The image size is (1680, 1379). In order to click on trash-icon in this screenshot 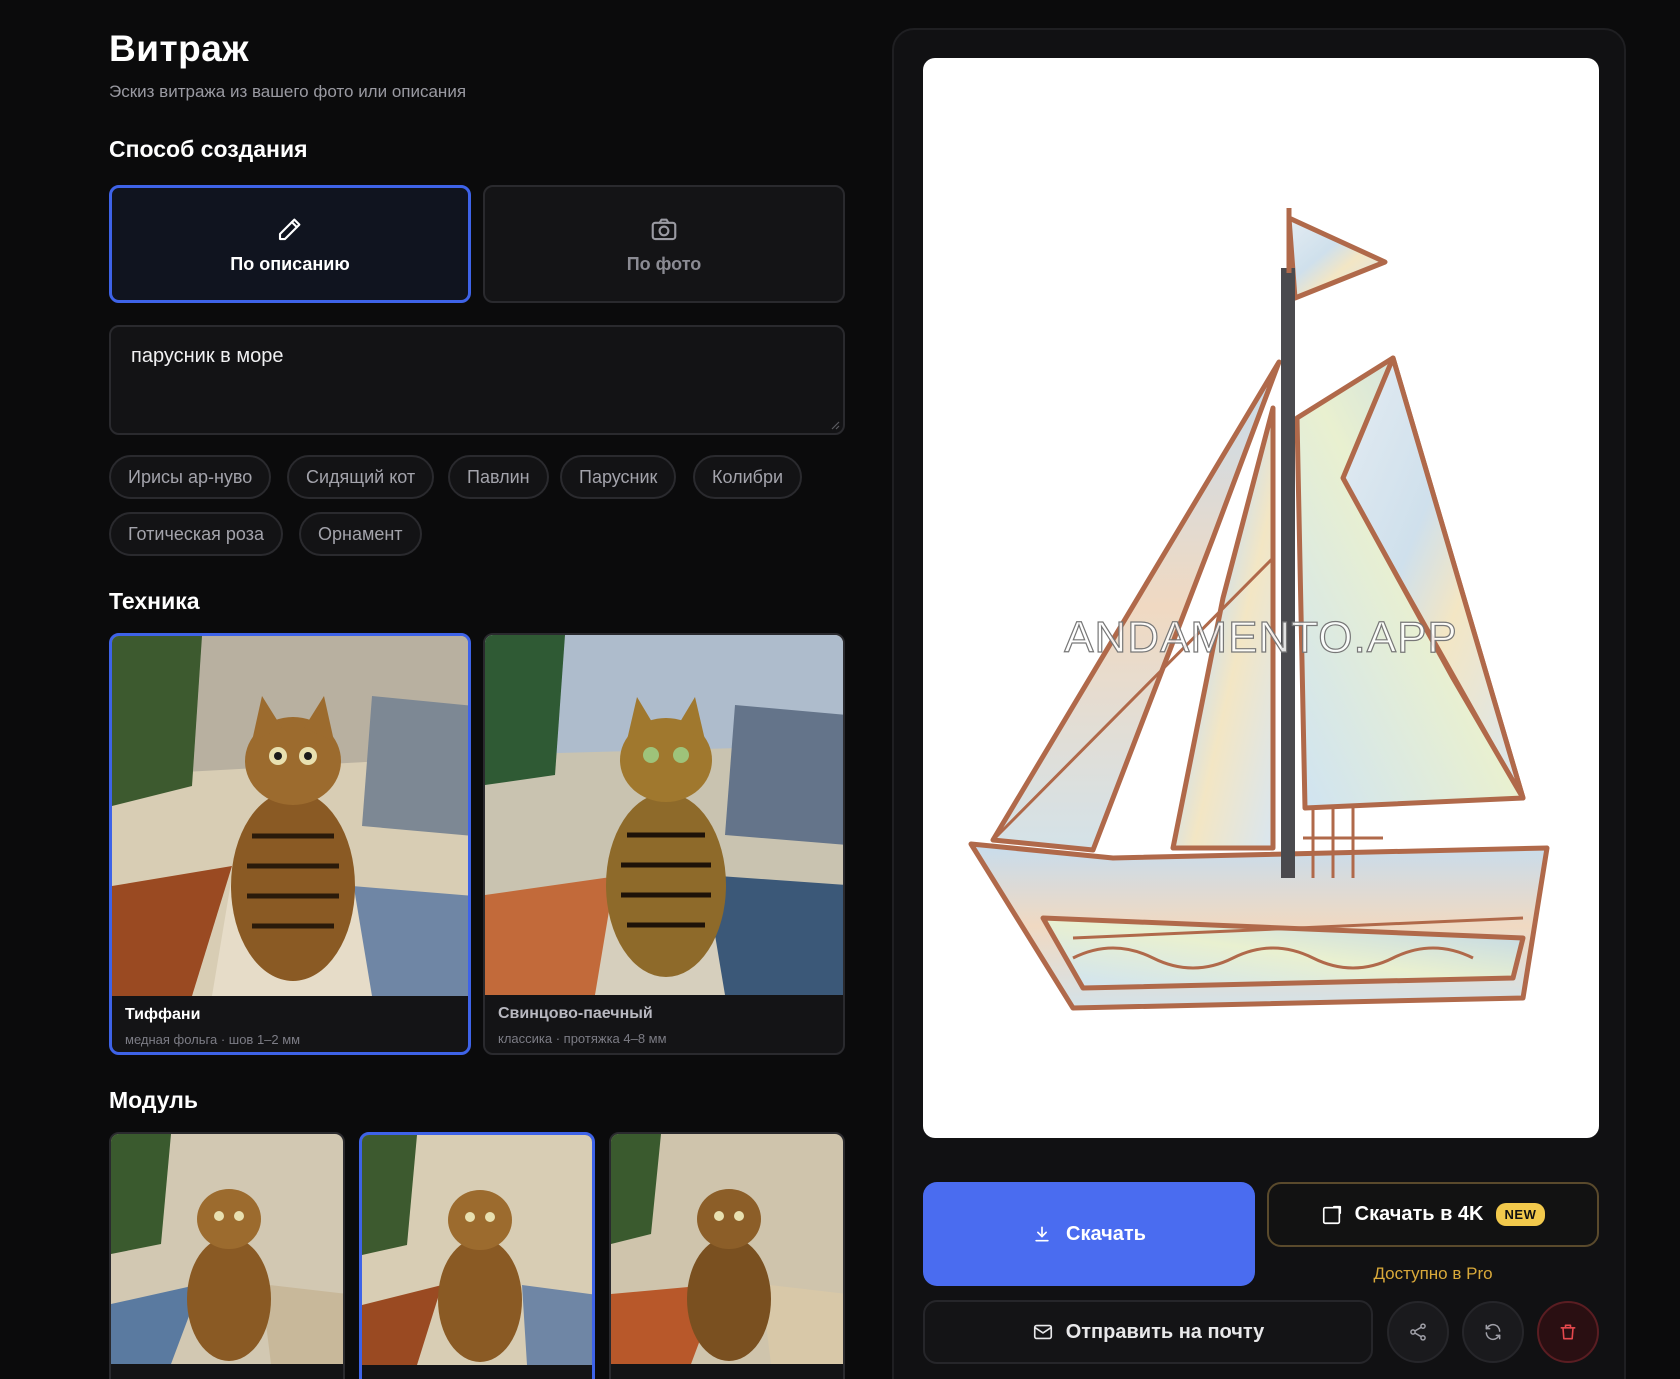, I will do `click(1568, 1332)`.